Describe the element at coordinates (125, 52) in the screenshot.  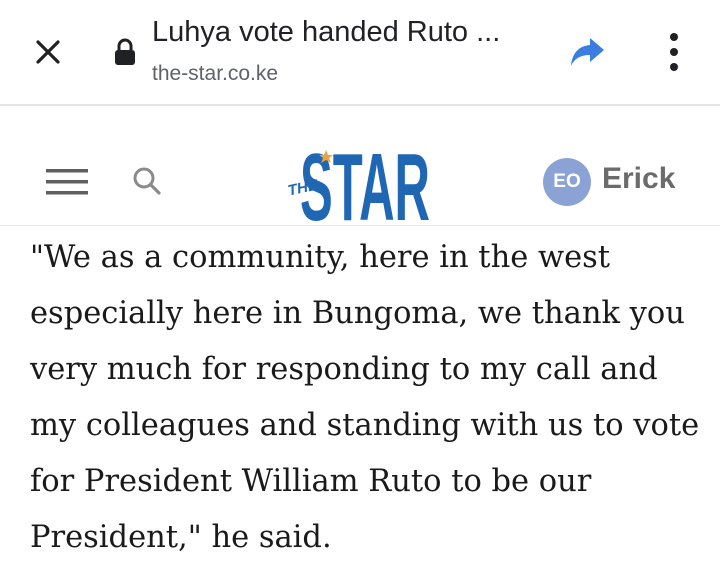
I see `lock-icon` at that location.